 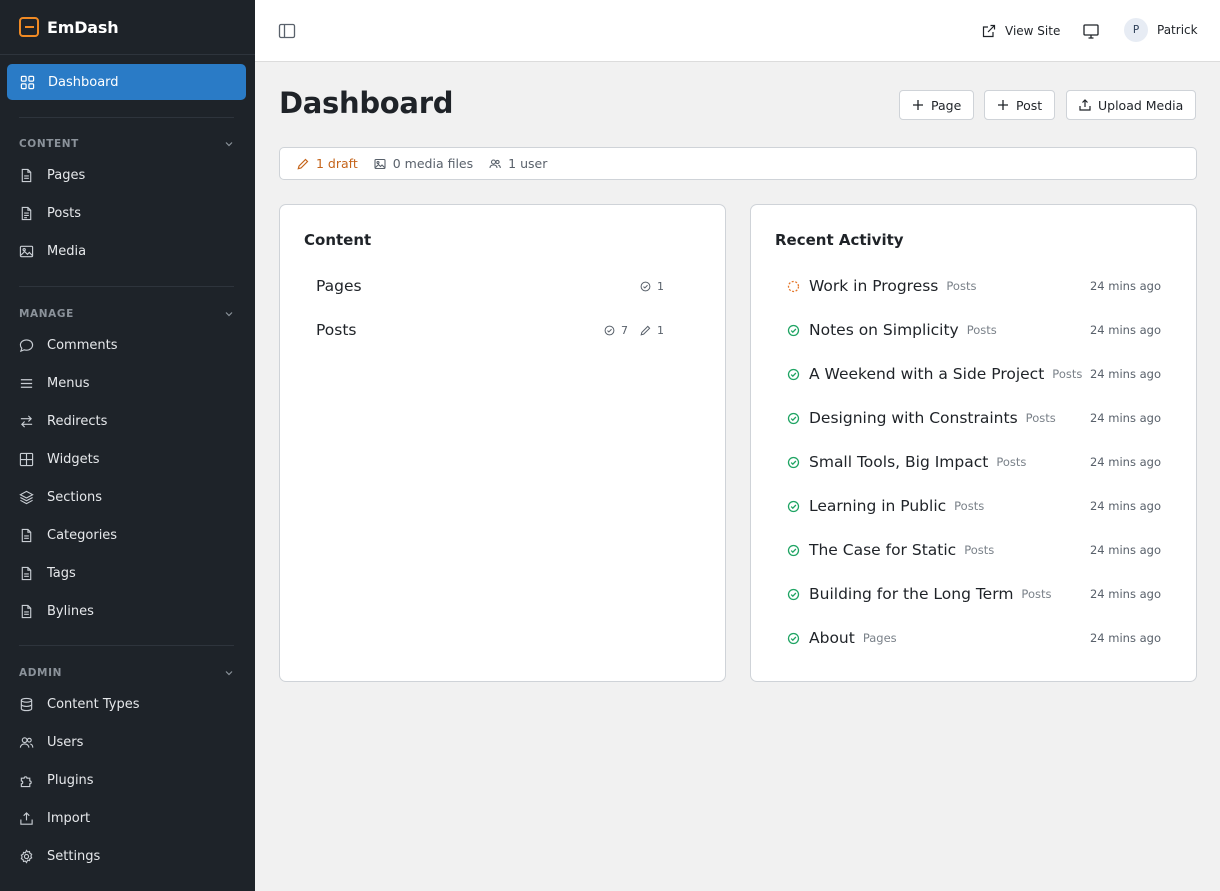 I want to click on sidebar-item-dashboard: Dashboard, so click(x=126, y=82).